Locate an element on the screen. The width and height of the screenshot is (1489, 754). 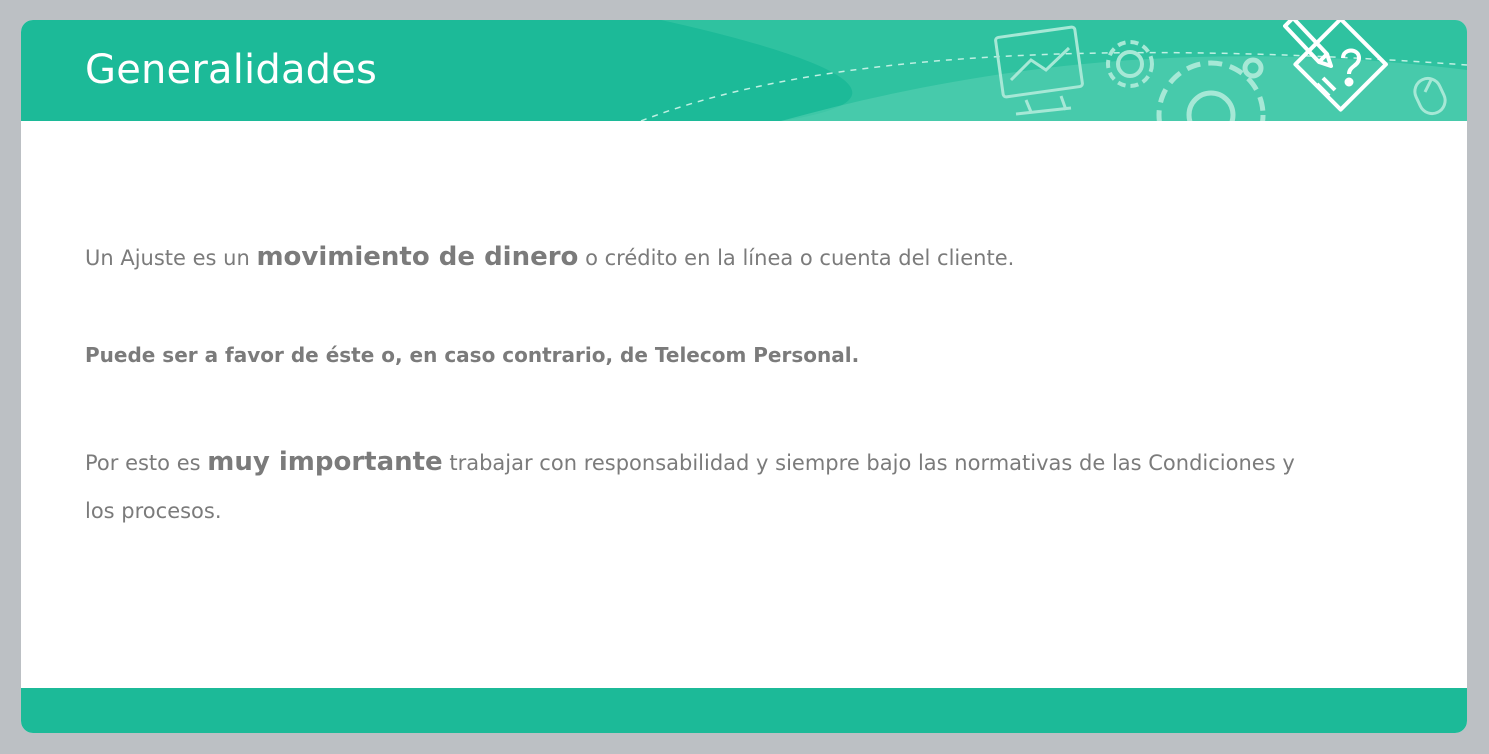
paragraph-emphasis: muy importante is located at coordinates (325, 462).